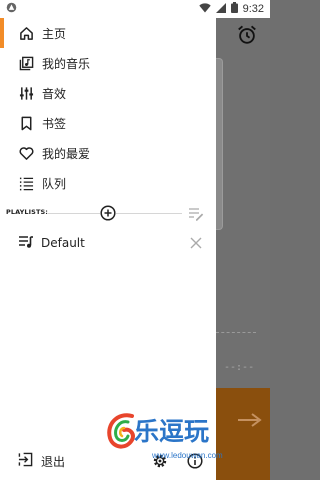 The height and width of the screenshot is (480, 320). Describe the element at coordinates (239, 367) in the screenshot. I see `background-time: --:--` at that location.